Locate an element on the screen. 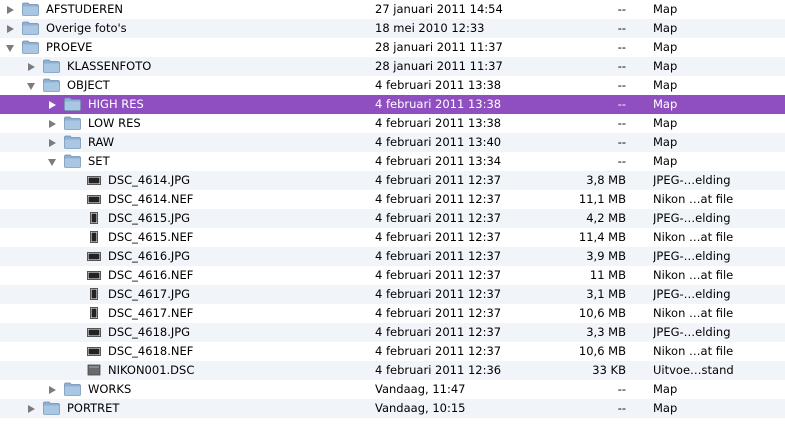 The width and height of the screenshot is (785, 438). name-label: DSC_4617.JPG is located at coordinates (149, 294).